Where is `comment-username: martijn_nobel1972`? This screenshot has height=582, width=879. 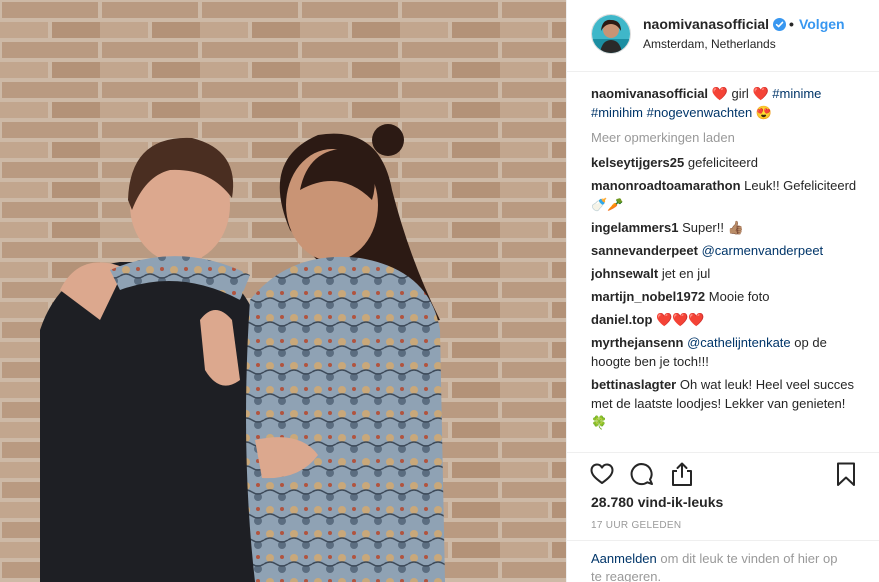
comment-username: martijn_nobel1972 is located at coordinates (648, 296).